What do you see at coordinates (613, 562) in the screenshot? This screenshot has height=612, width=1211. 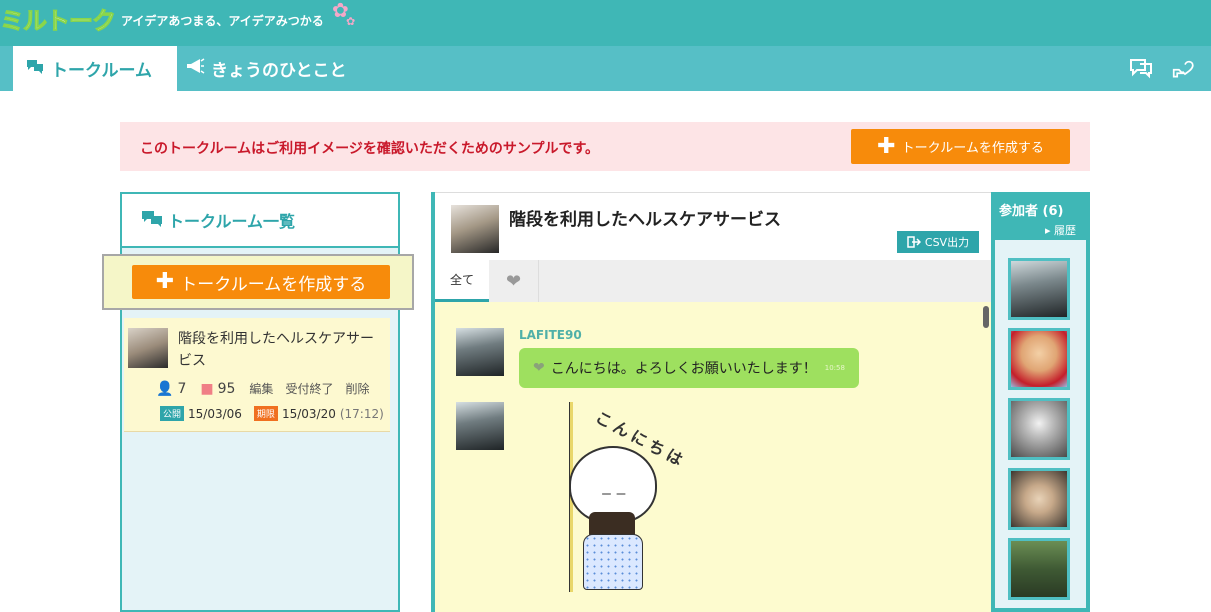 I see `sticker-character-dress` at bounding box center [613, 562].